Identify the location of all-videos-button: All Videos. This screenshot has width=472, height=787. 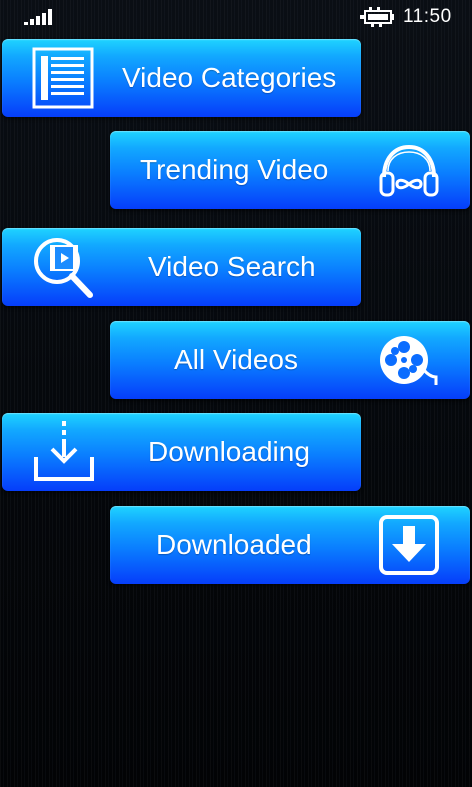
(290, 360).